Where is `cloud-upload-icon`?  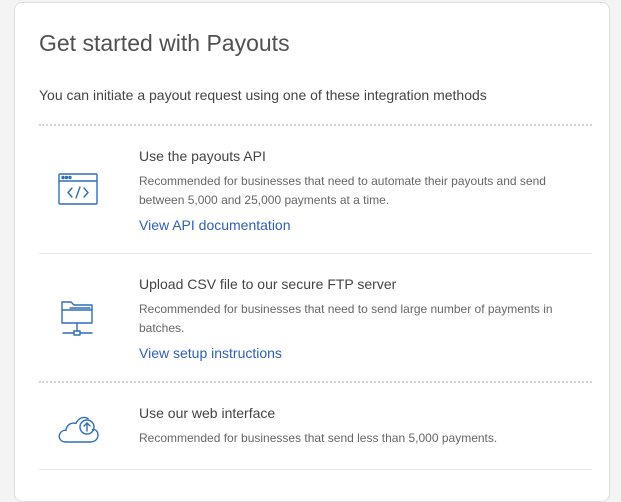
cloud-upload-icon is located at coordinates (79, 429).